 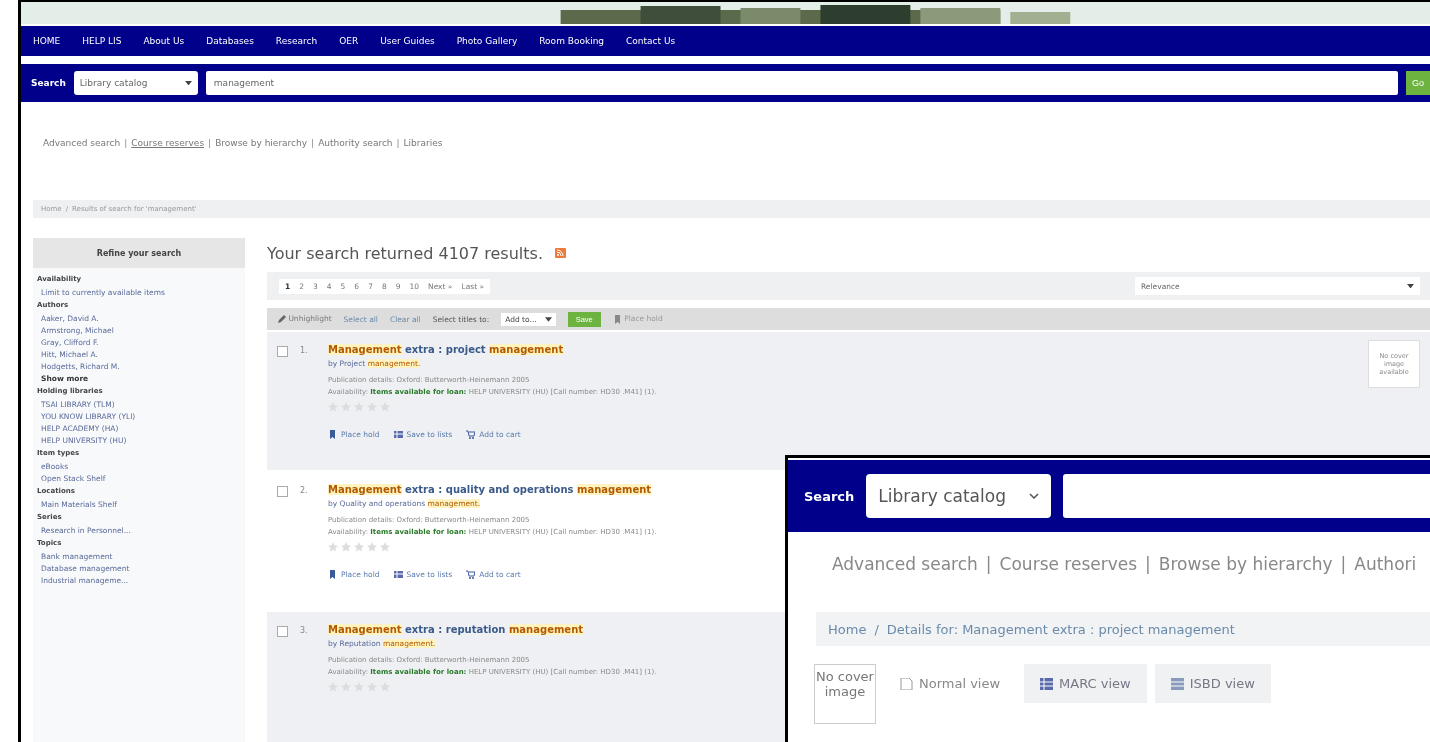 What do you see at coordinates (490, 489) in the screenshot?
I see `result-title: Management extra : quality and operations management` at bounding box center [490, 489].